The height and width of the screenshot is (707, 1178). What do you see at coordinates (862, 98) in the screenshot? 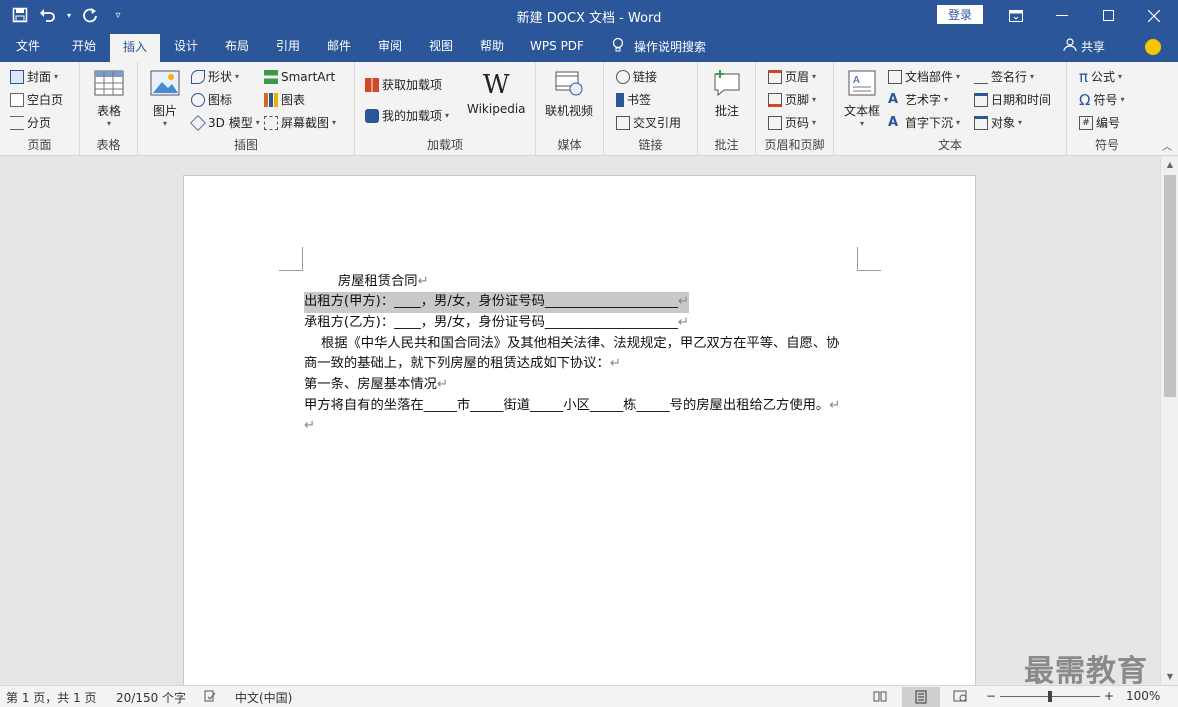
I see `text-box-button: A 文本框 ▾` at bounding box center [862, 98].